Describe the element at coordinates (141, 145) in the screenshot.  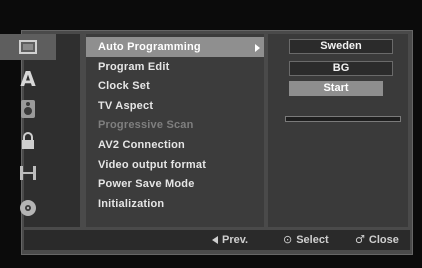
I see `menu-item-label: AV2 Connection` at that location.